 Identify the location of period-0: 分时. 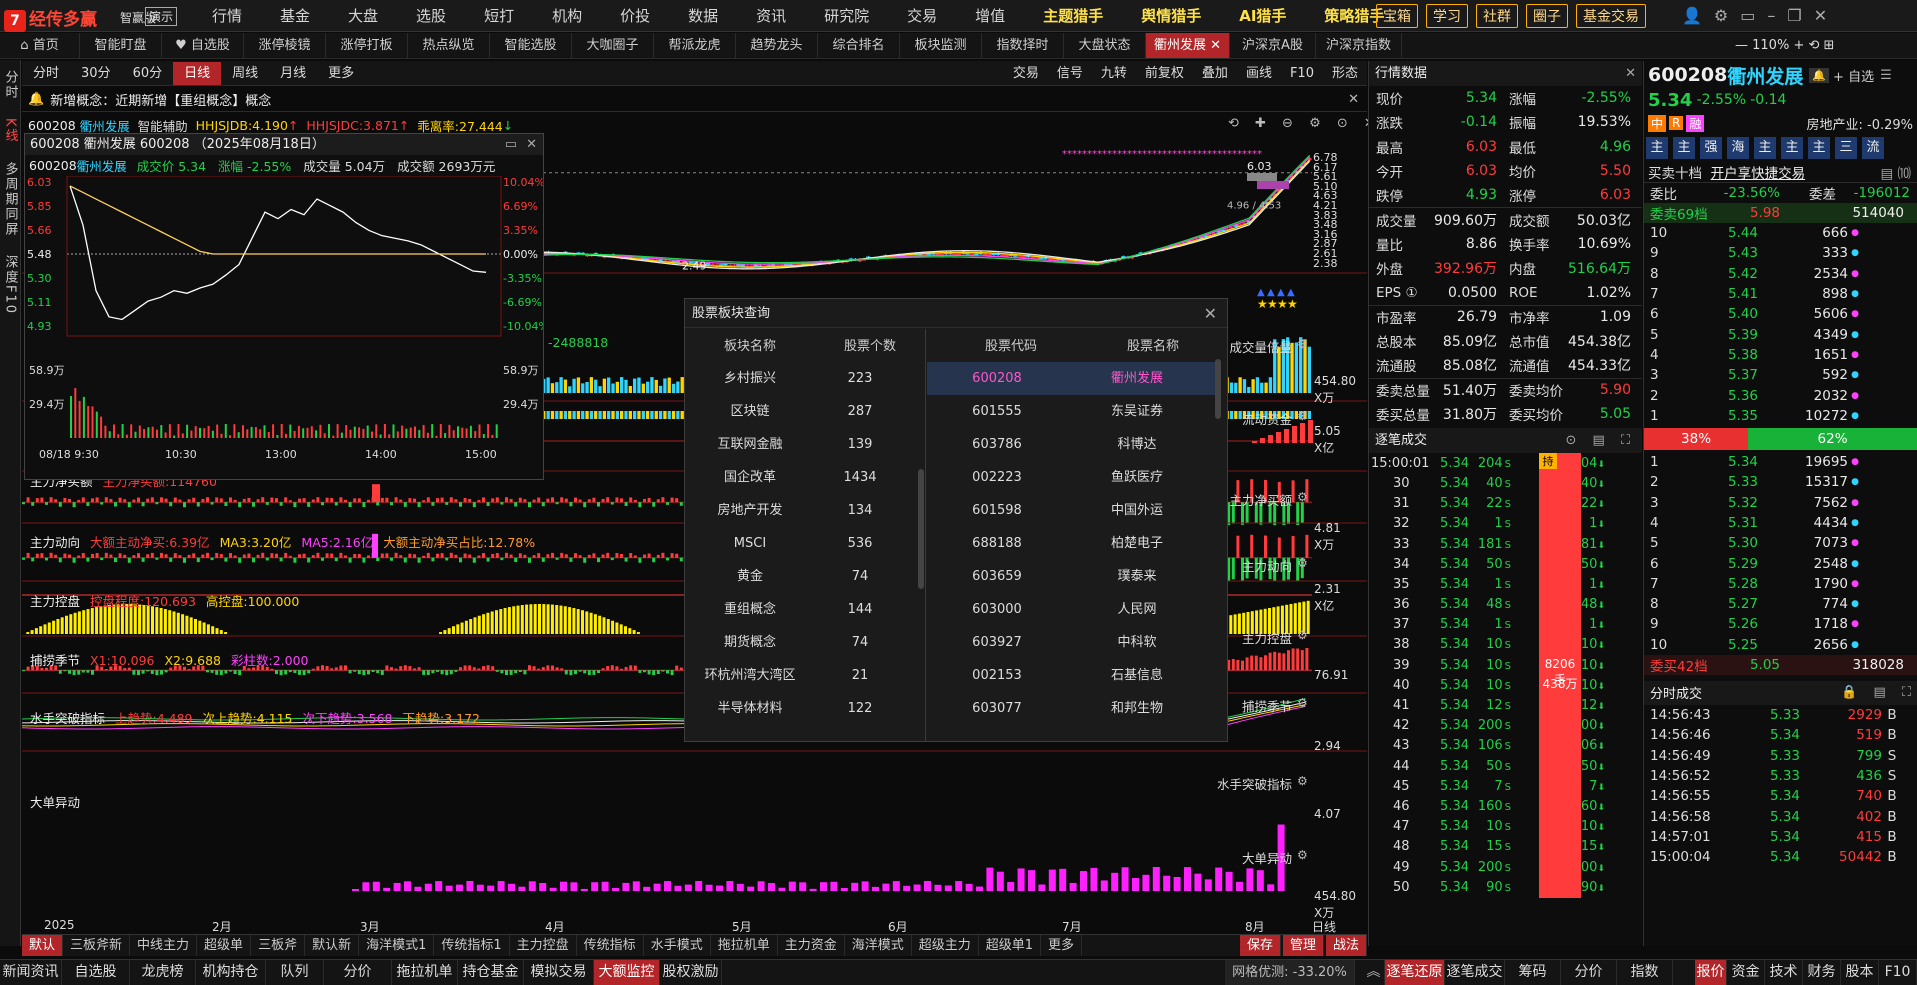
(46, 73).